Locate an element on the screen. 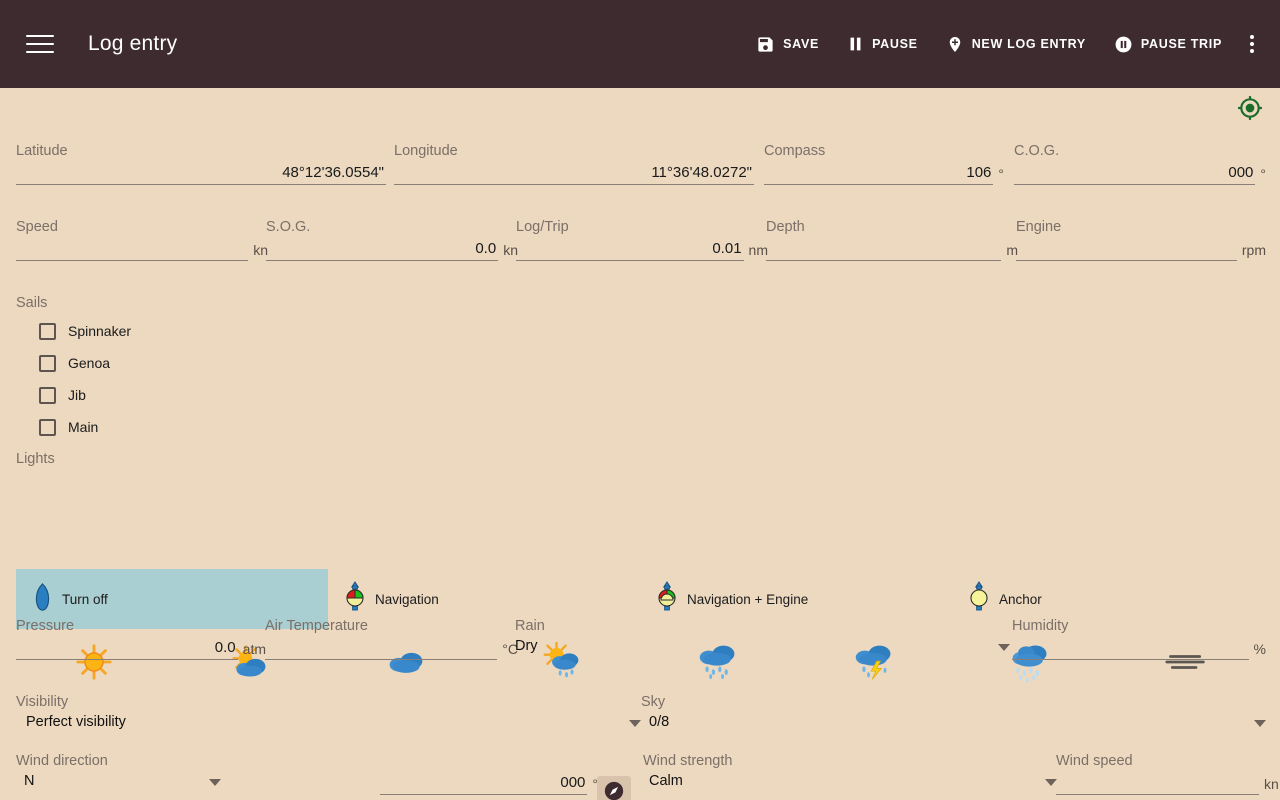 The height and width of the screenshot is (800, 1280). humidity-field: Humidity % is located at coordinates (1139, 639).